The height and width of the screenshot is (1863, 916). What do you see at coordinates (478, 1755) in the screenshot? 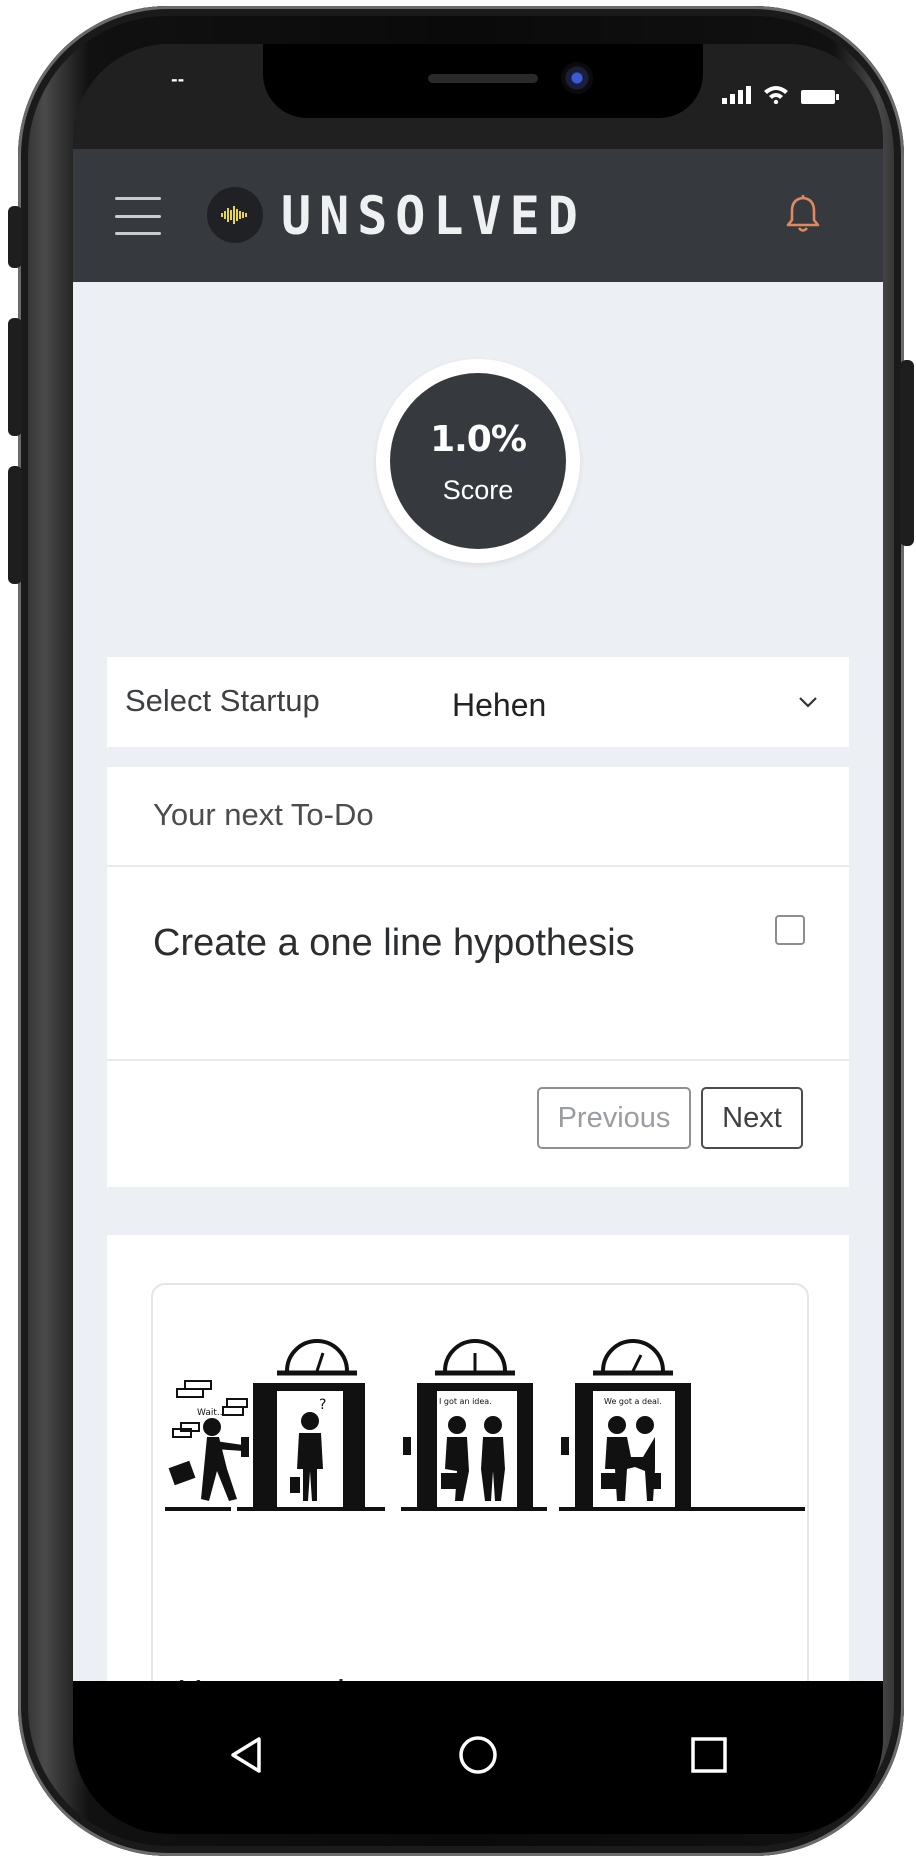
I see `home-circle-icon` at bounding box center [478, 1755].